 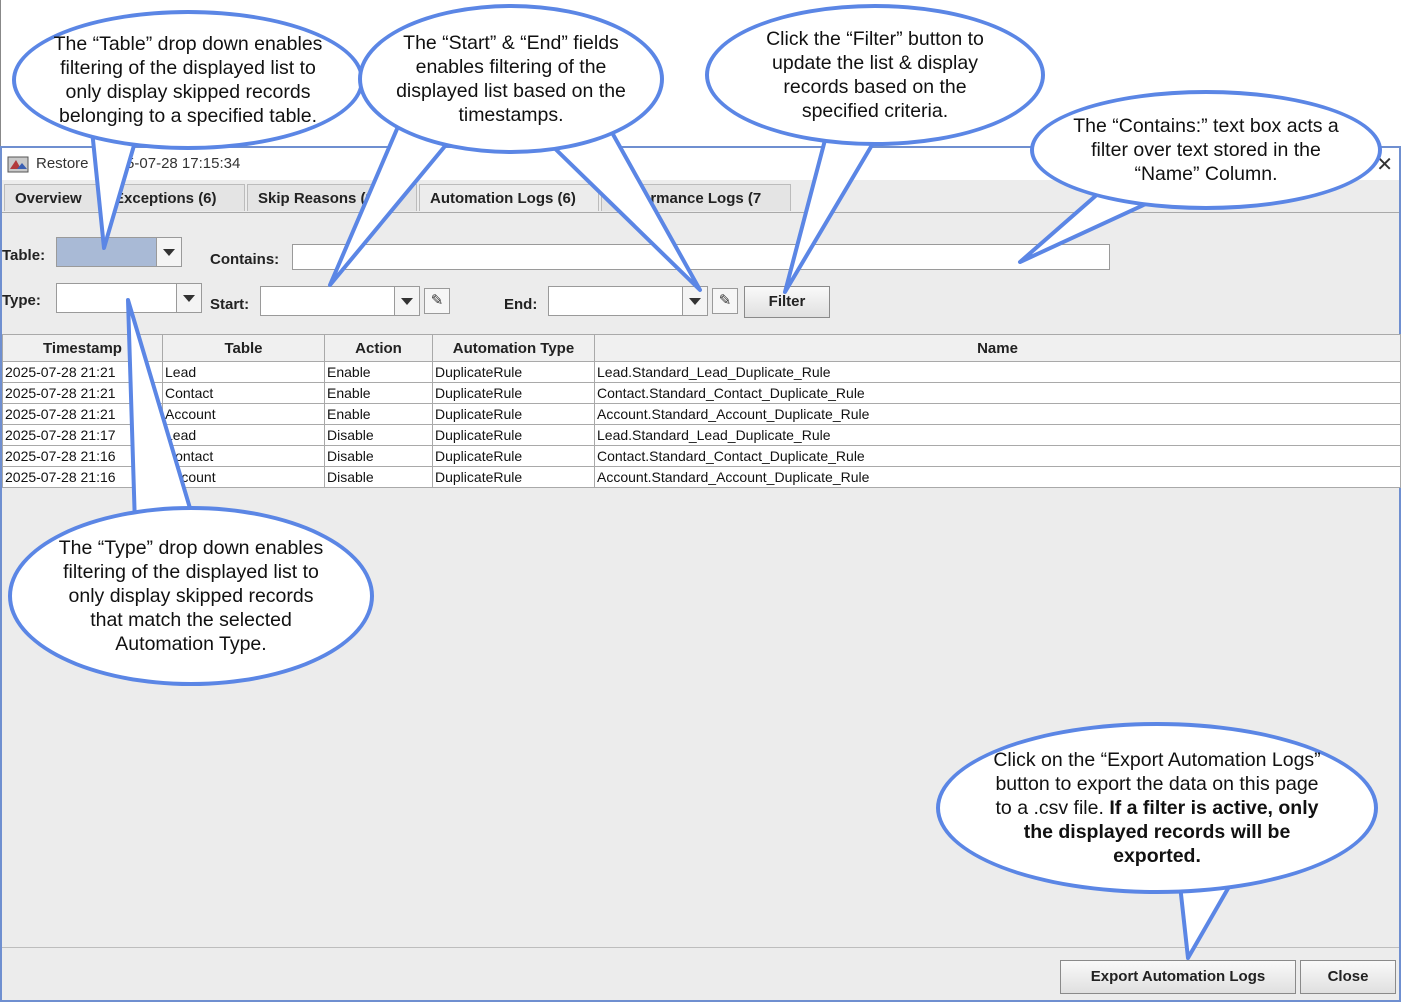 What do you see at coordinates (997, 348) in the screenshot?
I see `column-header-name: Name` at bounding box center [997, 348].